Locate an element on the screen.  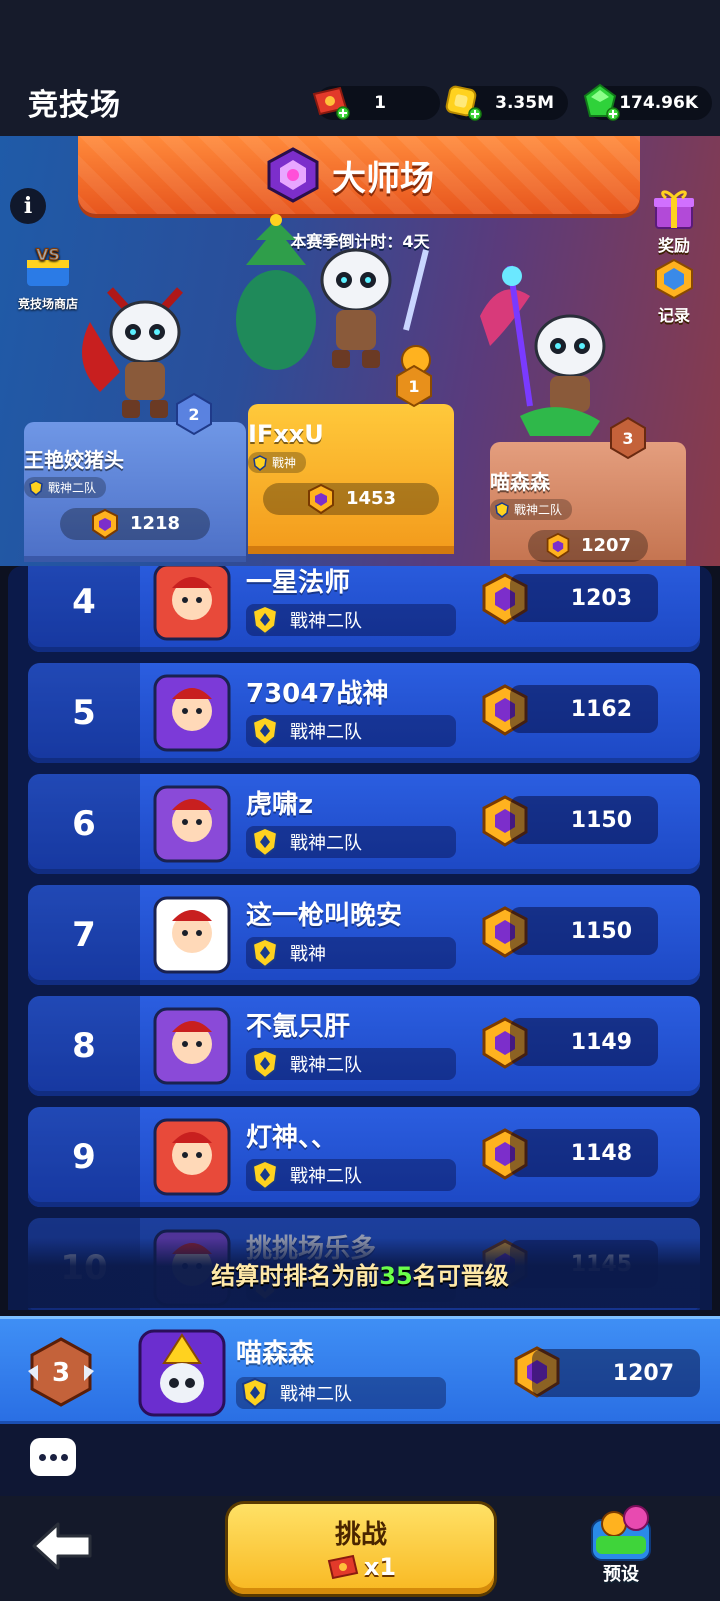
my-team-label: 戰神二队 is located at coordinates (316, 1394).